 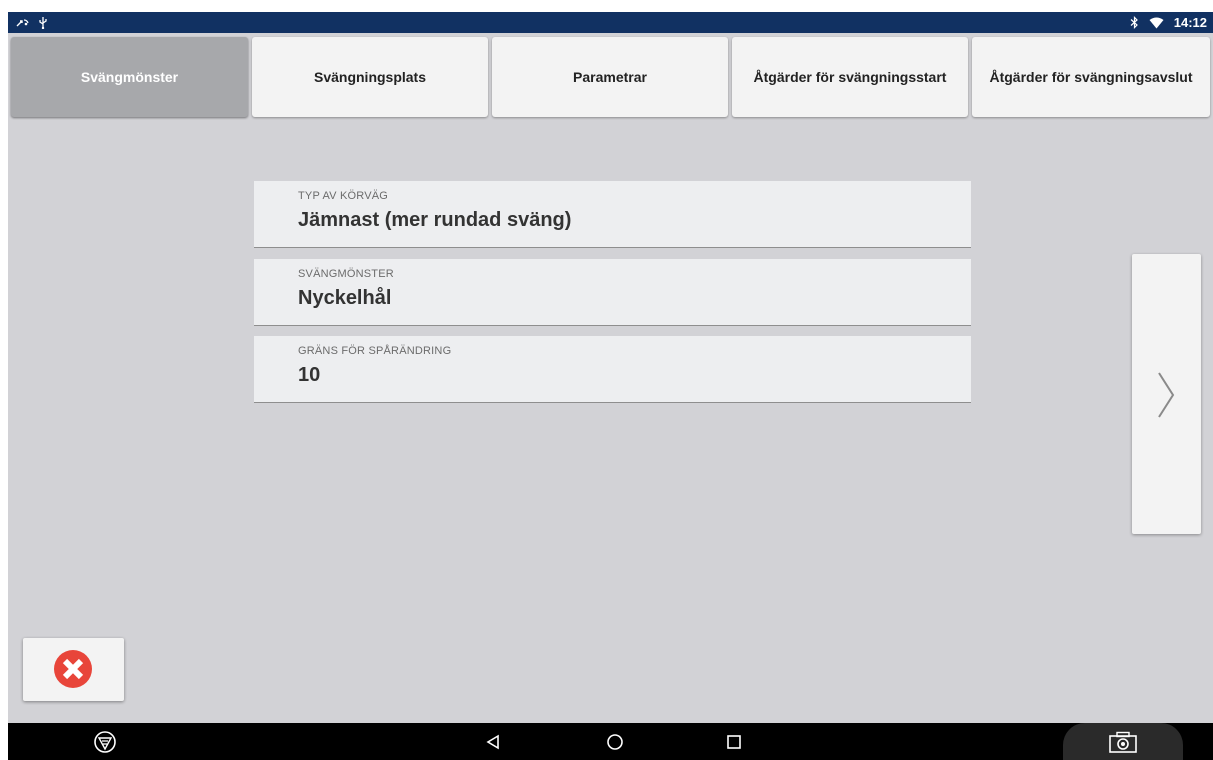 I want to click on vehicle-logo-icon, so click(x=105, y=741).